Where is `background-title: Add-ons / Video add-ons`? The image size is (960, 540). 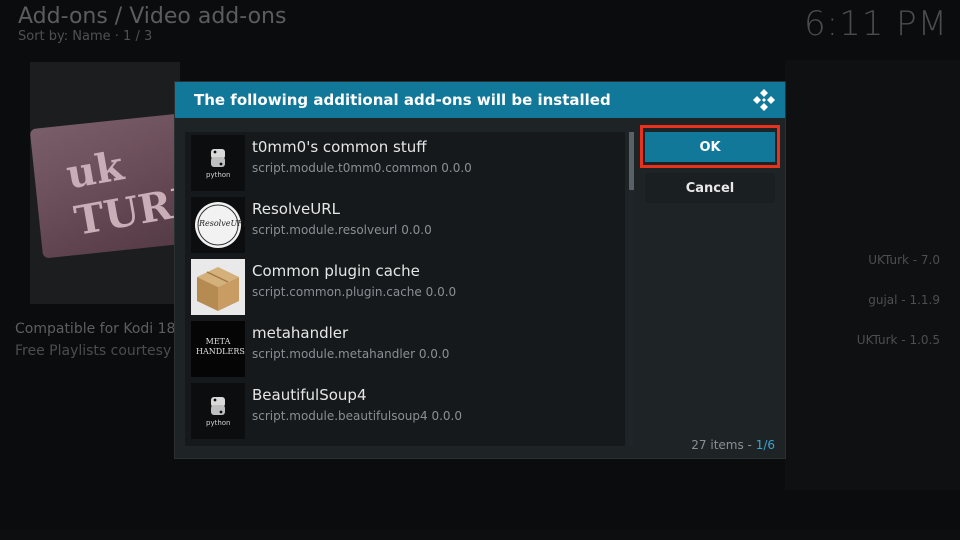
background-title: Add-ons / Video add-ons is located at coordinates (152, 16).